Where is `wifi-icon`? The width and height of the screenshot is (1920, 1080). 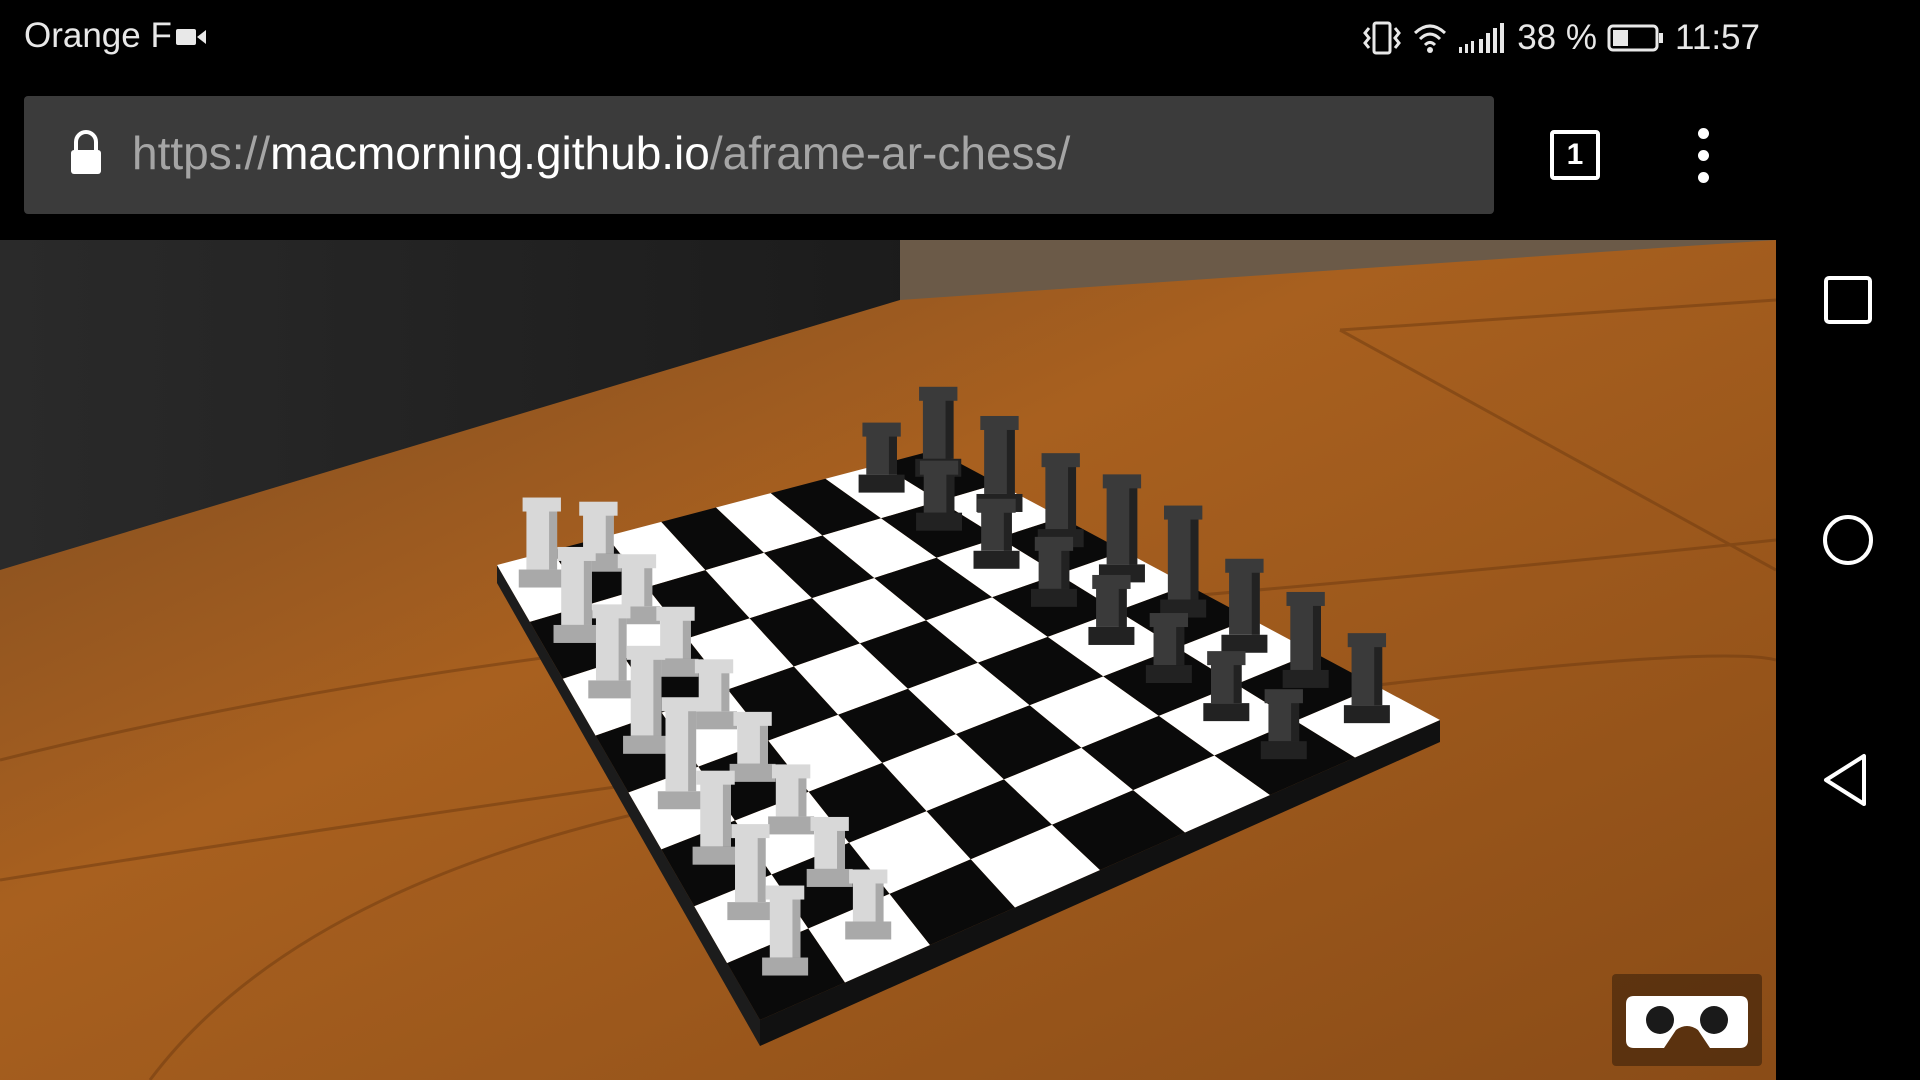
wifi-icon is located at coordinates (1430, 38).